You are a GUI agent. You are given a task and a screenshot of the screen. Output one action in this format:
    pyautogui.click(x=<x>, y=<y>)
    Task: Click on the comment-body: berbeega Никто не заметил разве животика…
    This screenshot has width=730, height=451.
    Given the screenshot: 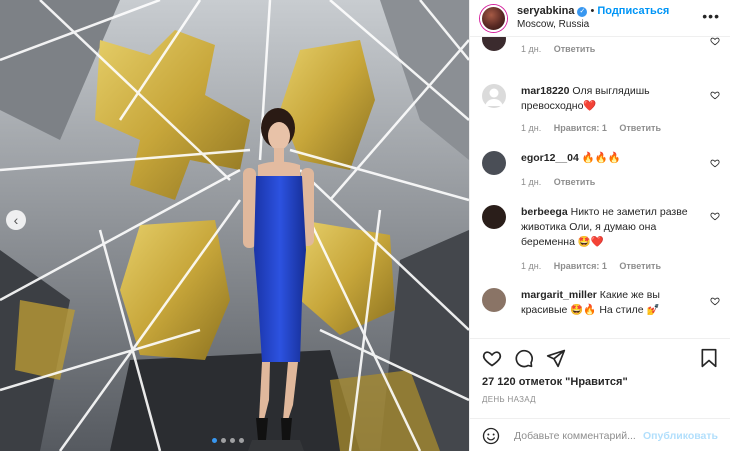 What is the action you would take?
    pyautogui.click(x=609, y=227)
    